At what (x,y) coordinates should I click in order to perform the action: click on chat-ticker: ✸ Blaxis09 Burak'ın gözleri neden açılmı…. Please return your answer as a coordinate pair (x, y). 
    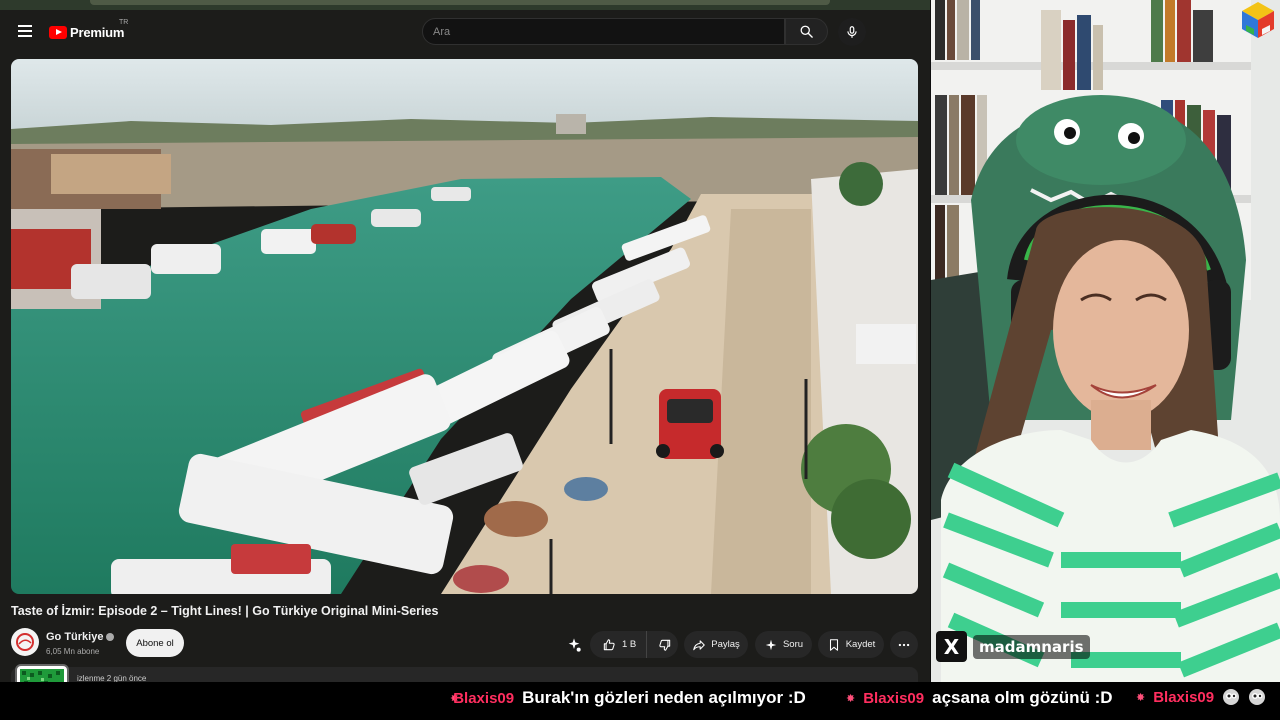
    Looking at the image, I should click on (640, 701).